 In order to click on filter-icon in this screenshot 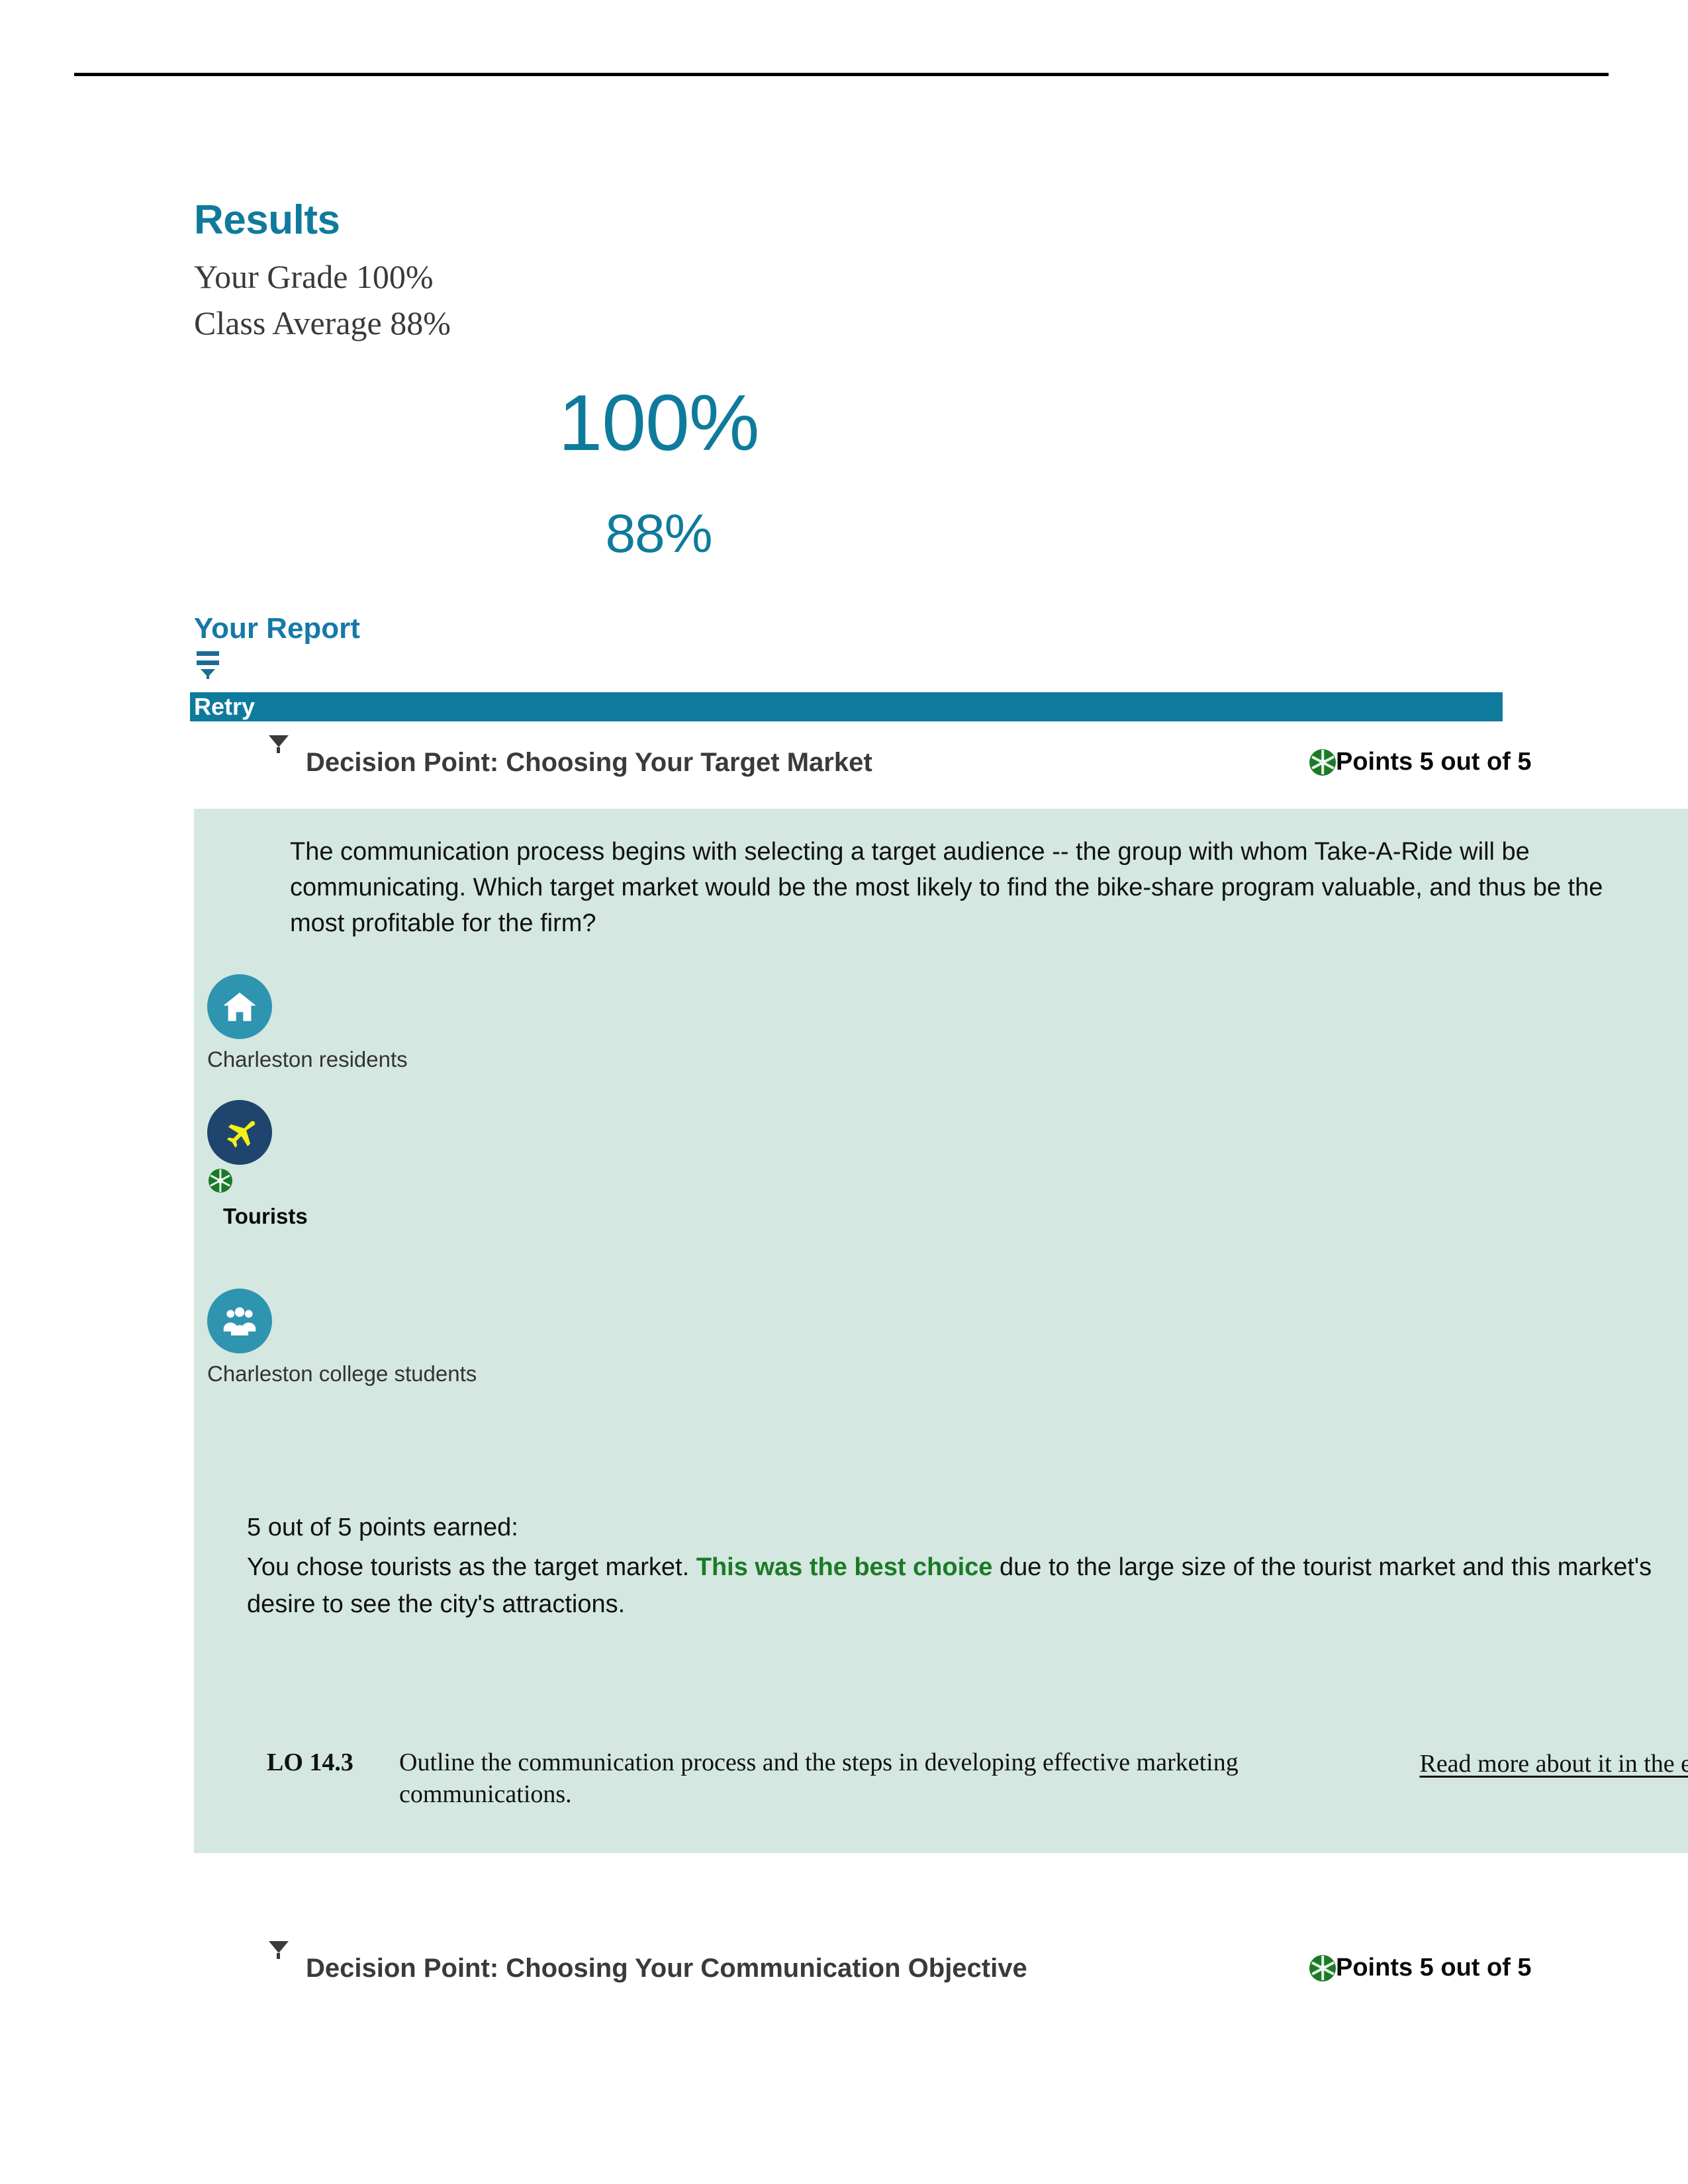, I will do `click(210, 665)`.